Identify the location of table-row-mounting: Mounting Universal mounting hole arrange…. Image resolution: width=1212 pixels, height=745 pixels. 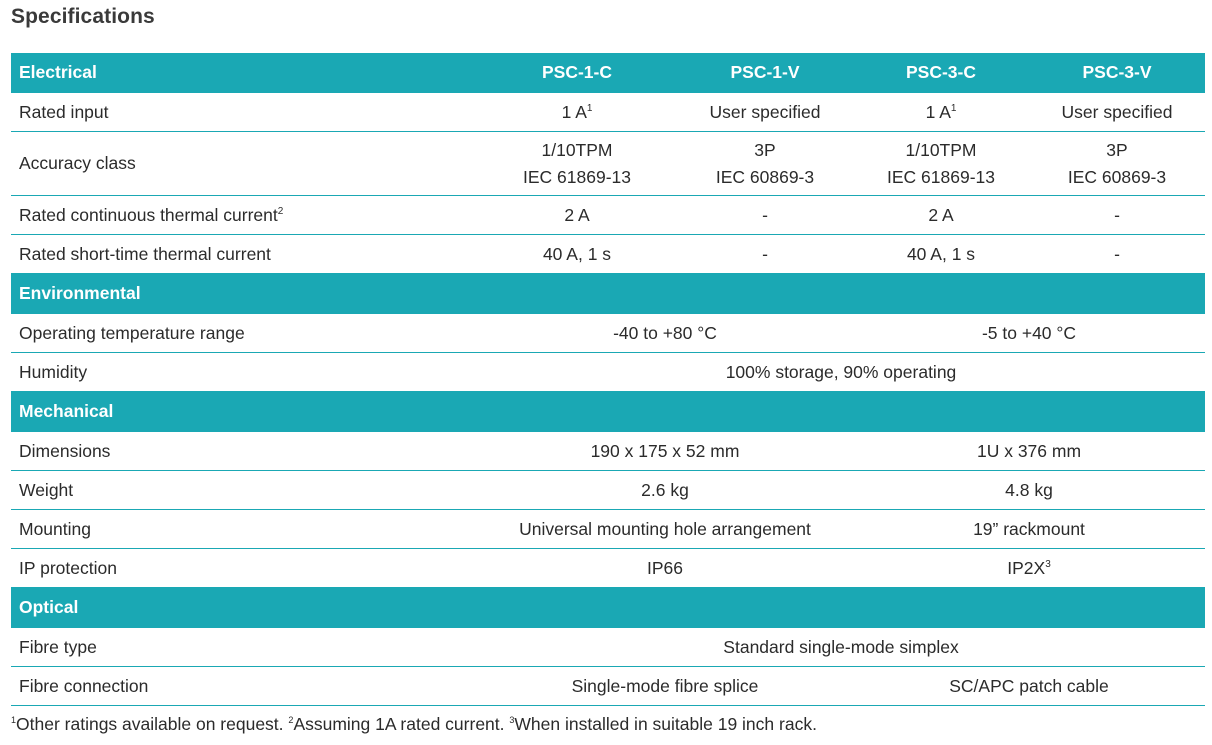
(608, 529).